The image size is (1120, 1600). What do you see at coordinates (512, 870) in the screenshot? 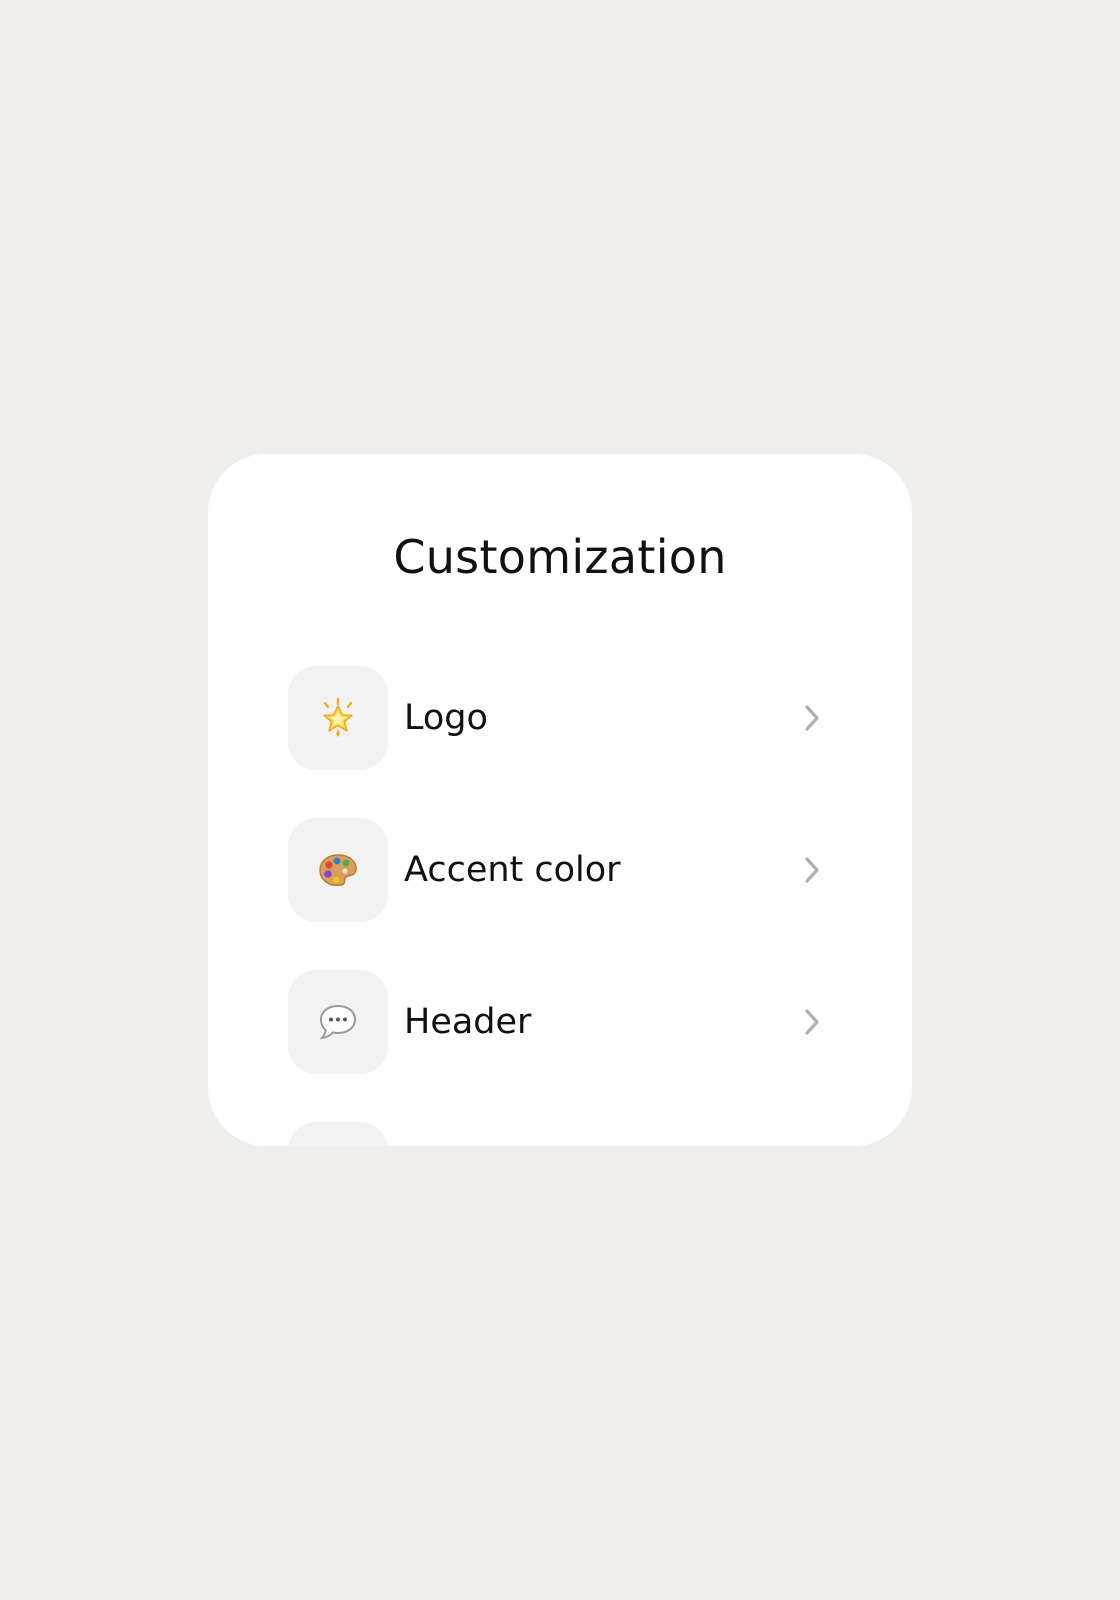
I see `item-label: Accent color` at bounding box center [512, 870].